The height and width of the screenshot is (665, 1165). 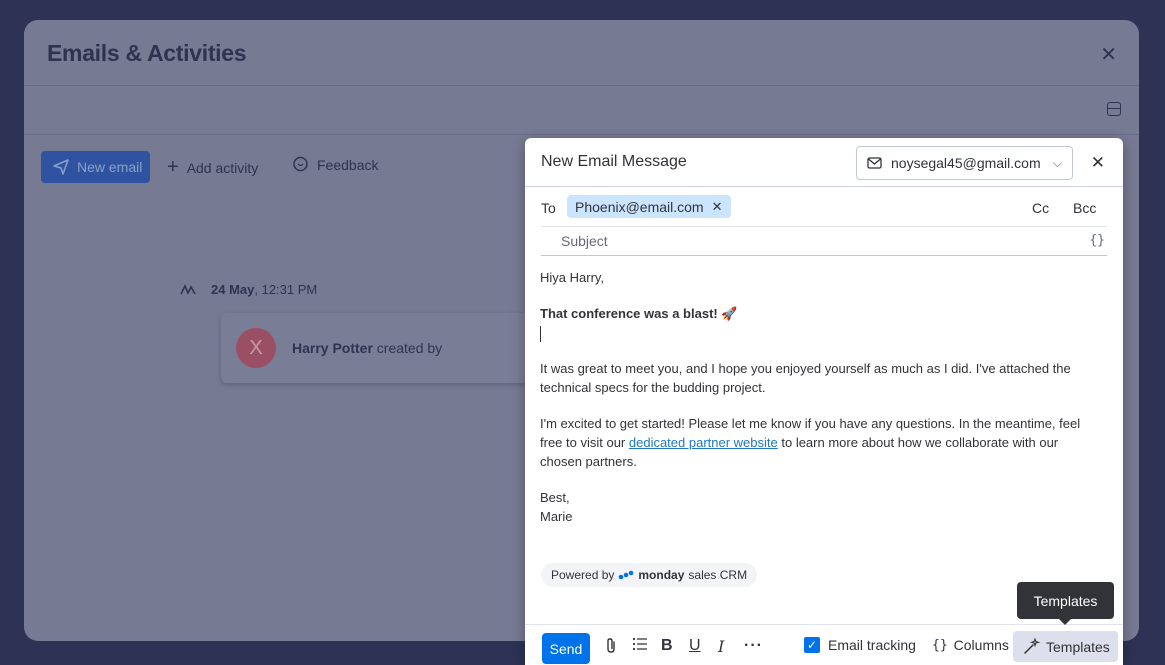 I want to click on partner-website-link: dedicated partner website, so click(x=703, y=442).